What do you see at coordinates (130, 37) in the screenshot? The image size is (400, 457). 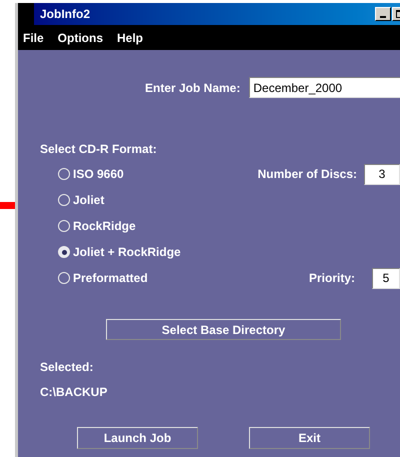 I see `menu-item: Help` at bounding box center [130, 37].